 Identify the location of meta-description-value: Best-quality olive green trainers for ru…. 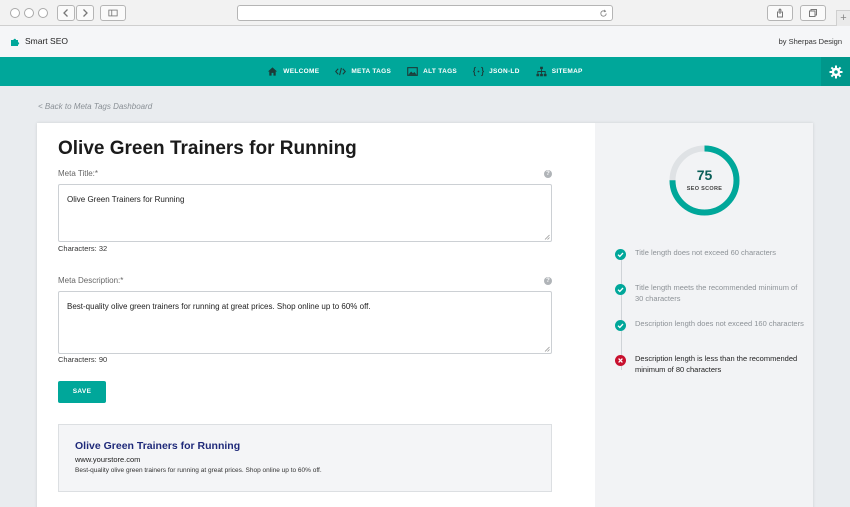
(219, 306).